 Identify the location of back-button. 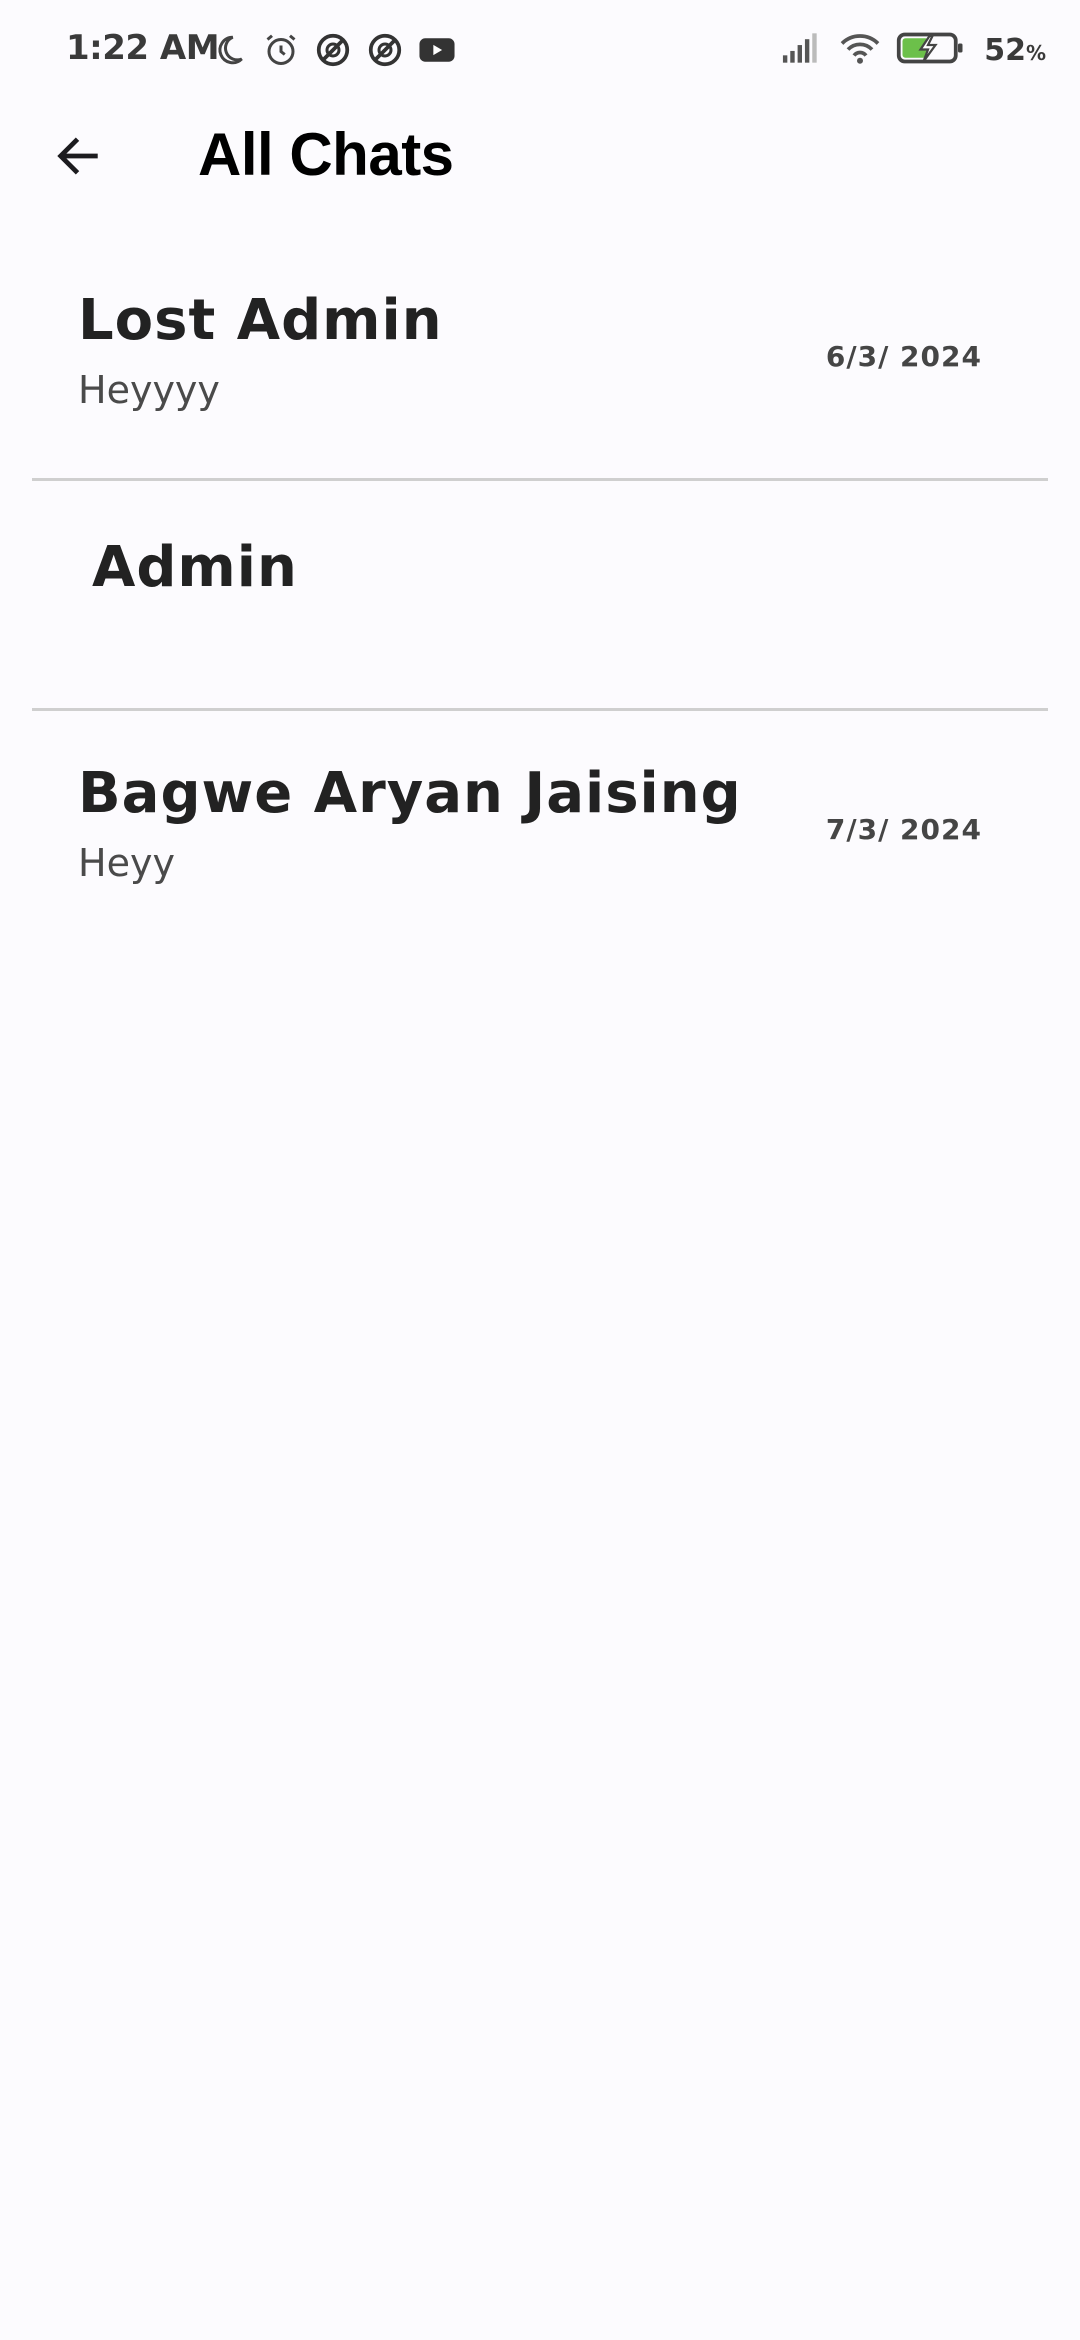
(78, 156).